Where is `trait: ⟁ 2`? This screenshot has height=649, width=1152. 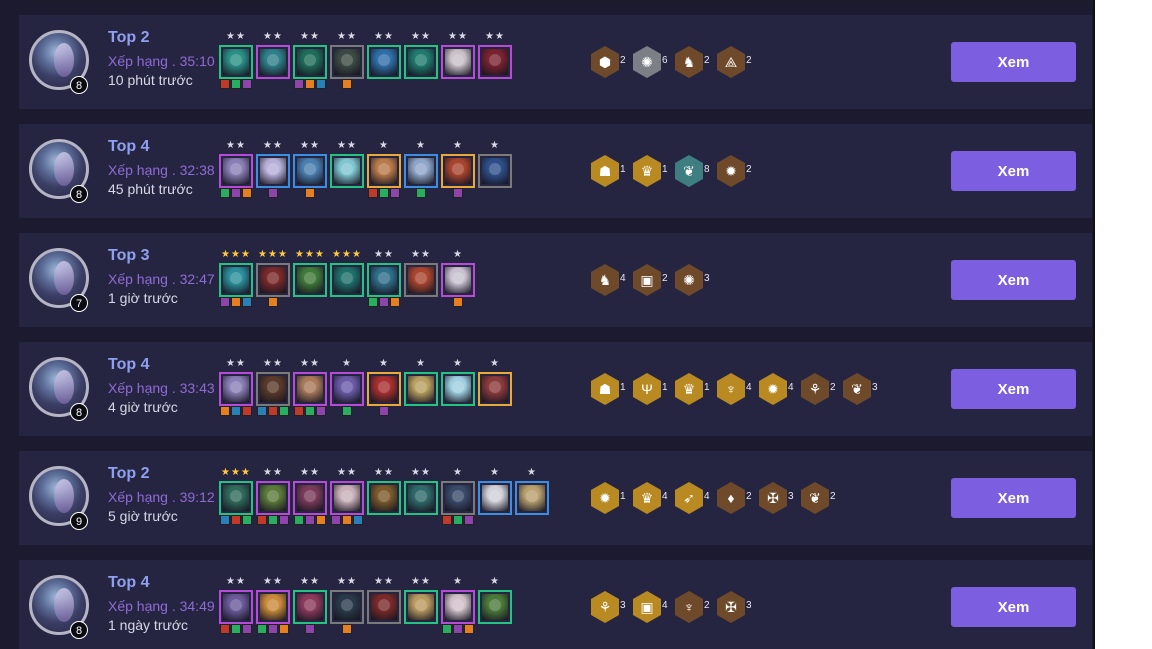
trait: ⟁ 2 is located at coordinates (738, 62).